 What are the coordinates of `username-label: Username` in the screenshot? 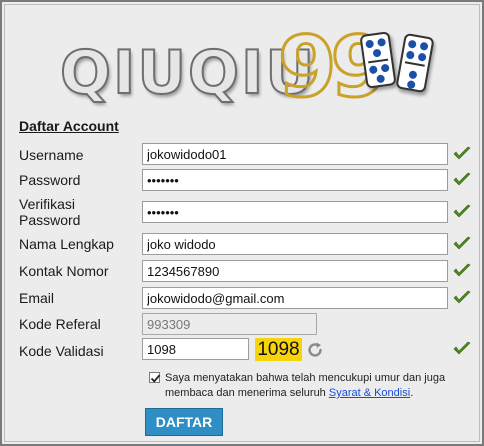 It's located at (51, 155).